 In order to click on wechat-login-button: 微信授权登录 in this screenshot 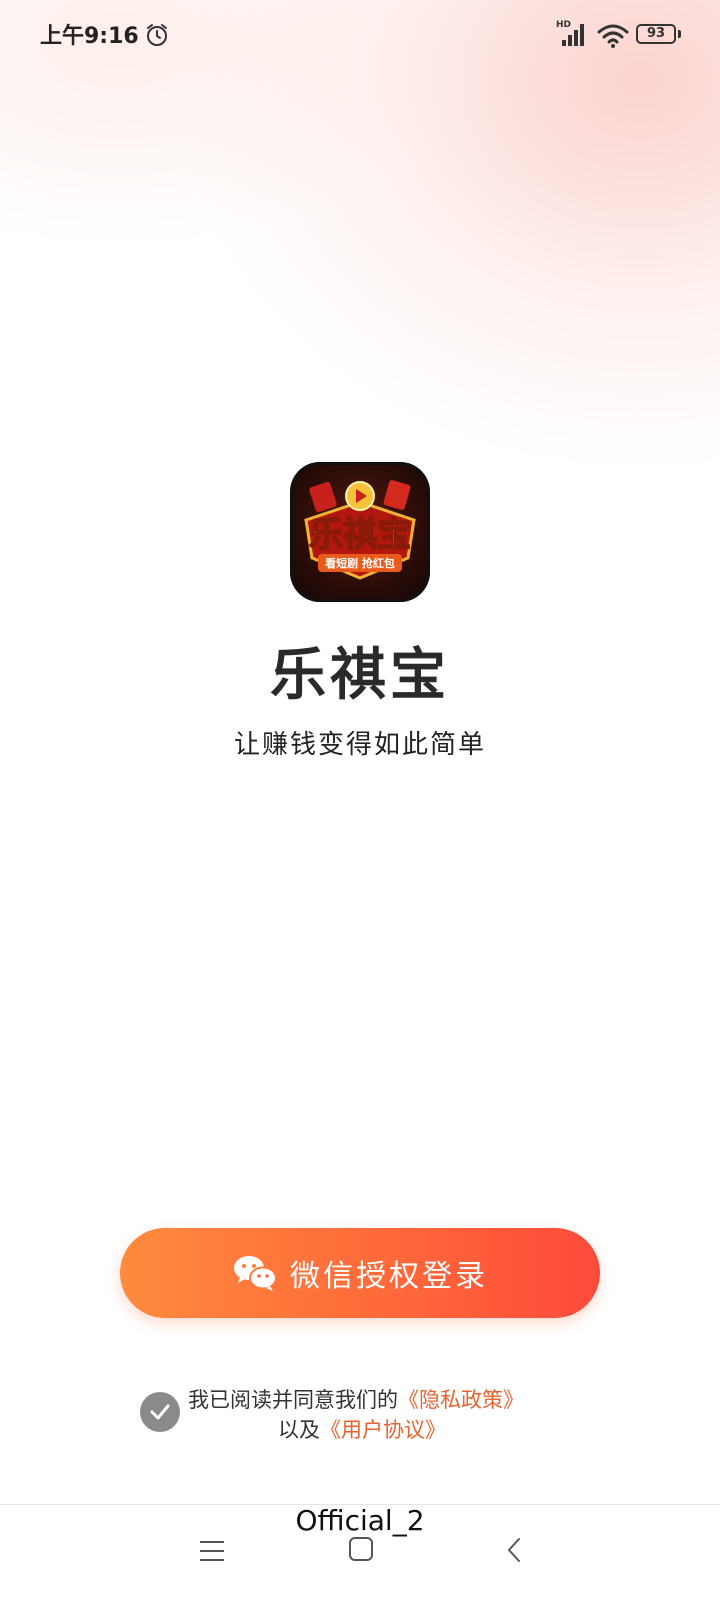, I will do `click(360, 1273)`.